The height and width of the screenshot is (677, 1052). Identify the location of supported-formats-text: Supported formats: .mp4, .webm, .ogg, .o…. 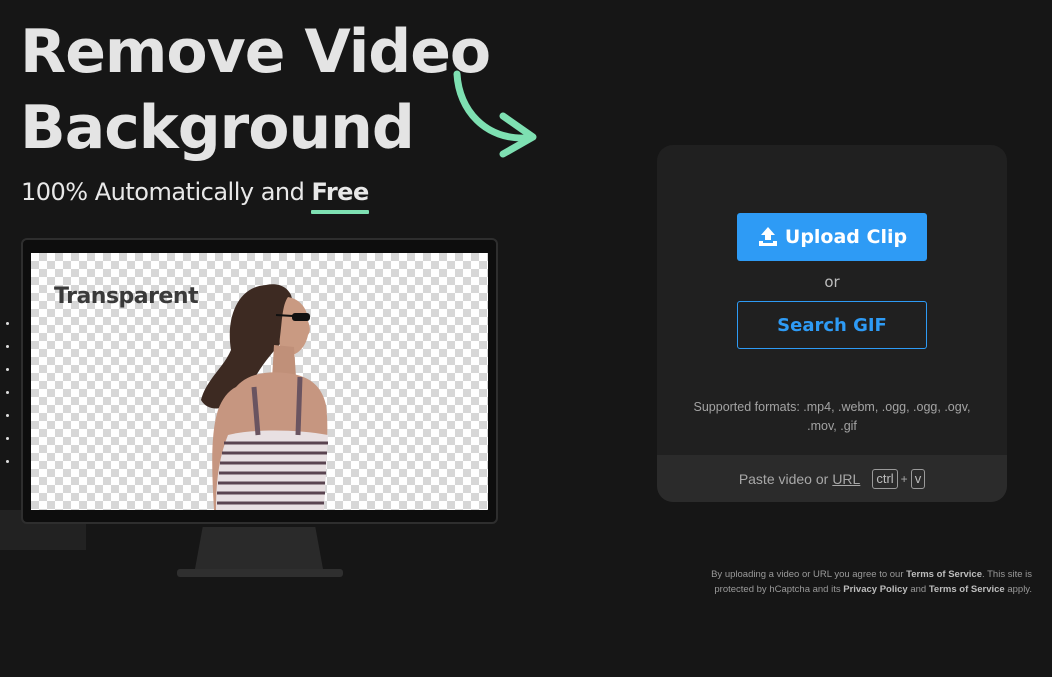
(832, 416).